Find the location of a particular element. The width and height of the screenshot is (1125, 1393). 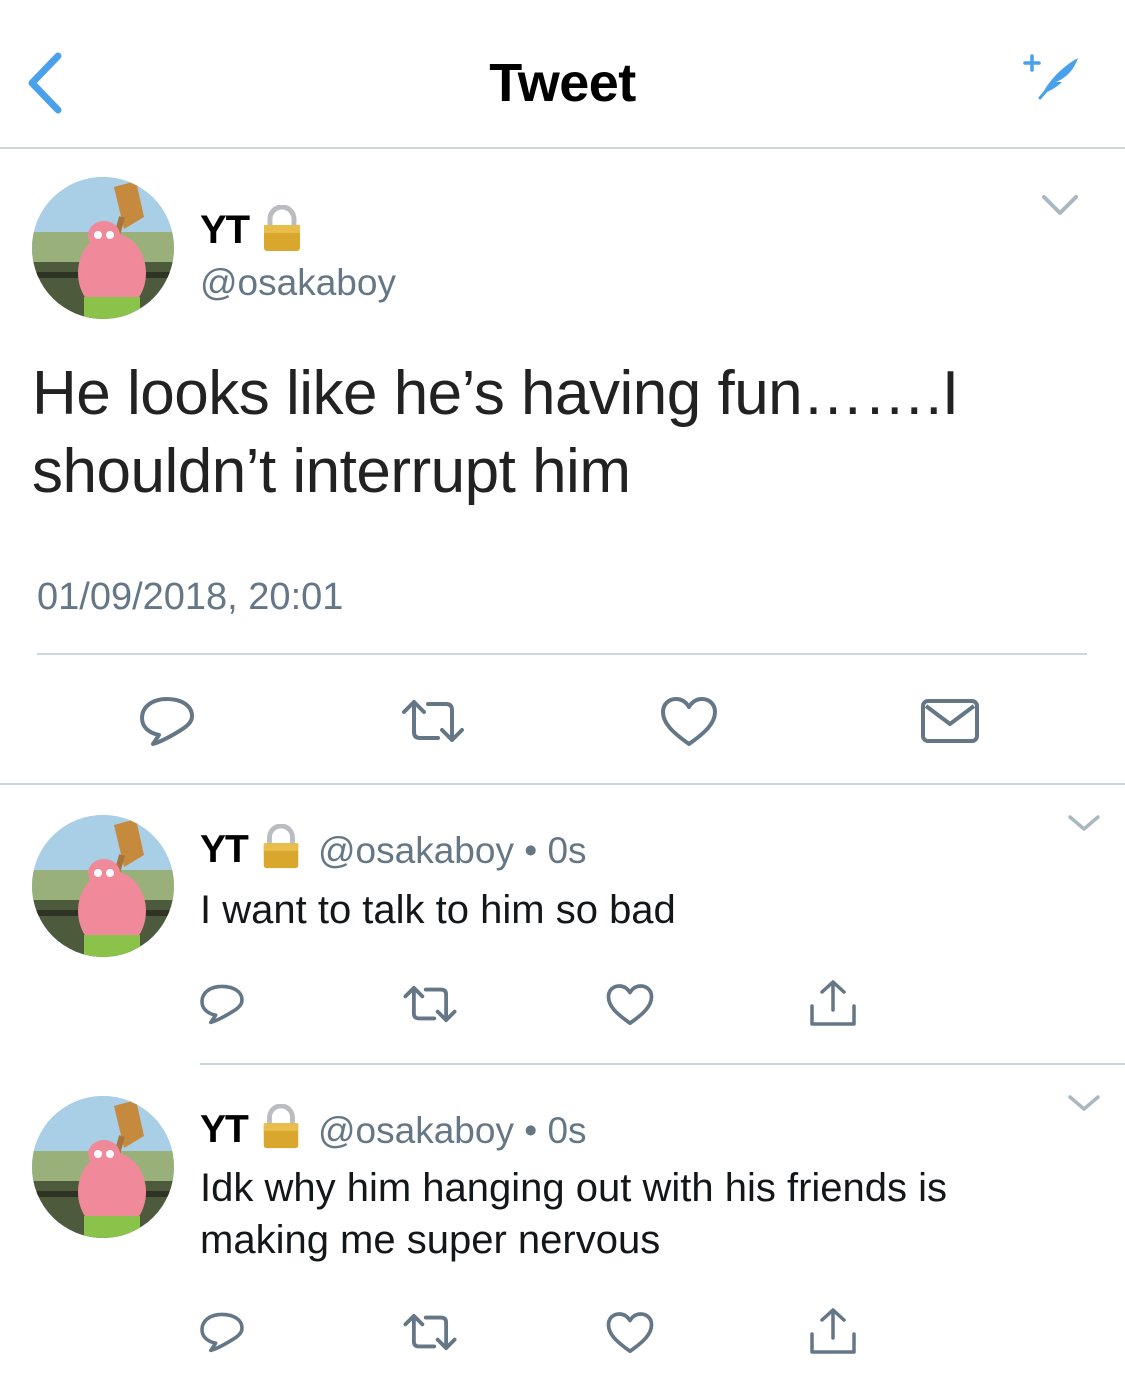

tweet-text: I want to talk to him so bad is located at coordinates (438, 910).